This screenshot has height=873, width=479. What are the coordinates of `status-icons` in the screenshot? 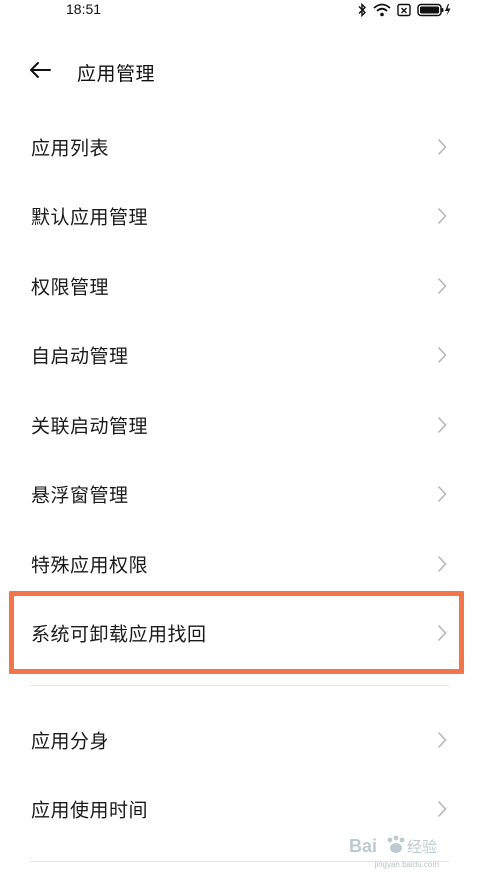 It's located at (404, 10).